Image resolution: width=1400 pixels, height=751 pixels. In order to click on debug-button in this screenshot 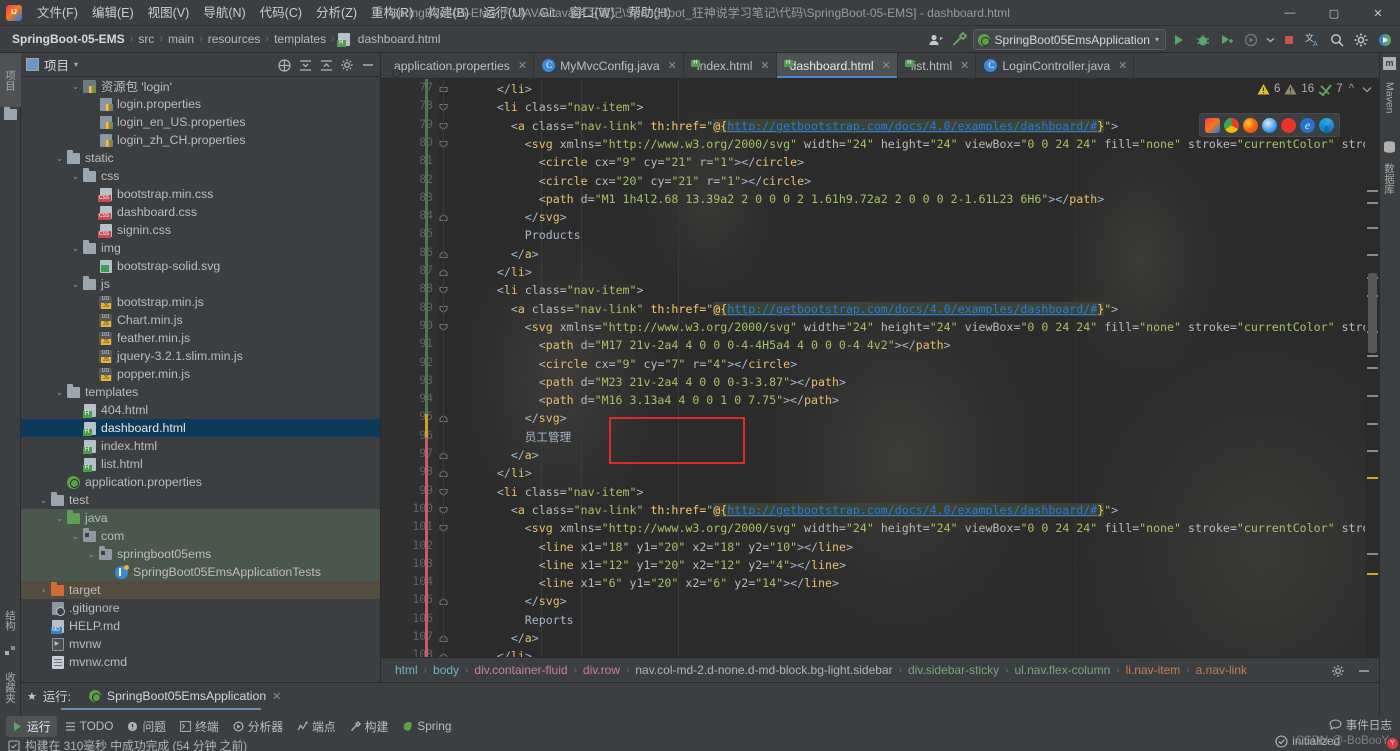, I will do `click(1203, 40)`.